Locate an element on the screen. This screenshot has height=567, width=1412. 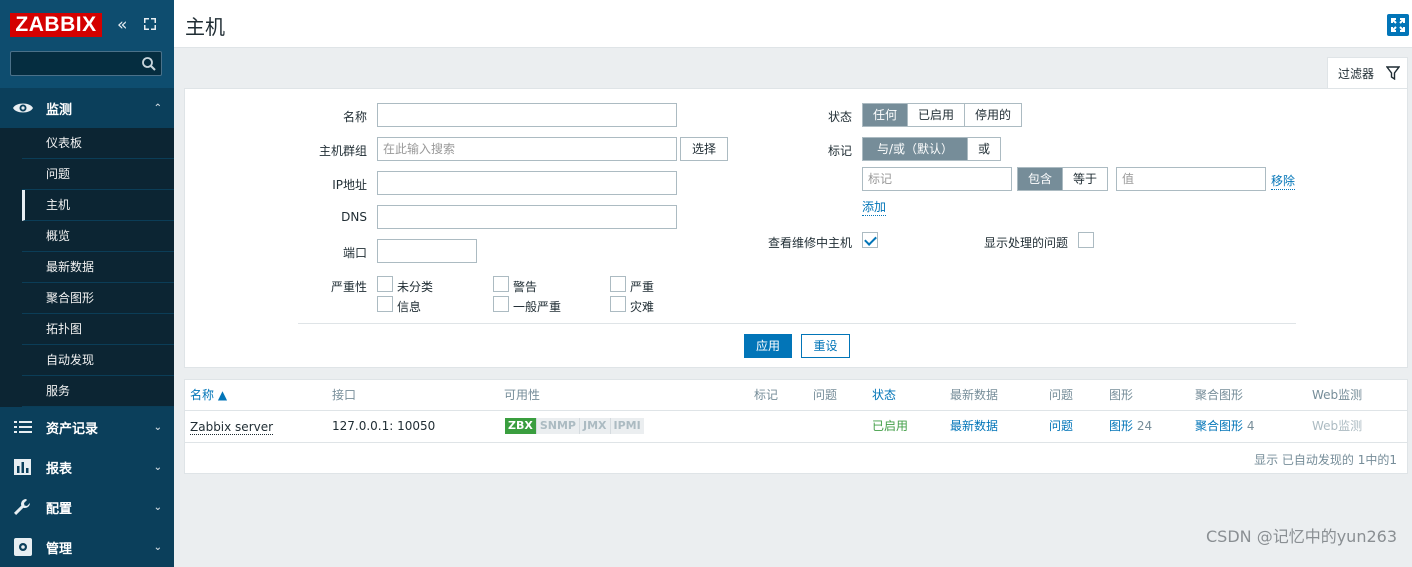
status-option-disabled: 停用的 is located at coordinates (993, 115).